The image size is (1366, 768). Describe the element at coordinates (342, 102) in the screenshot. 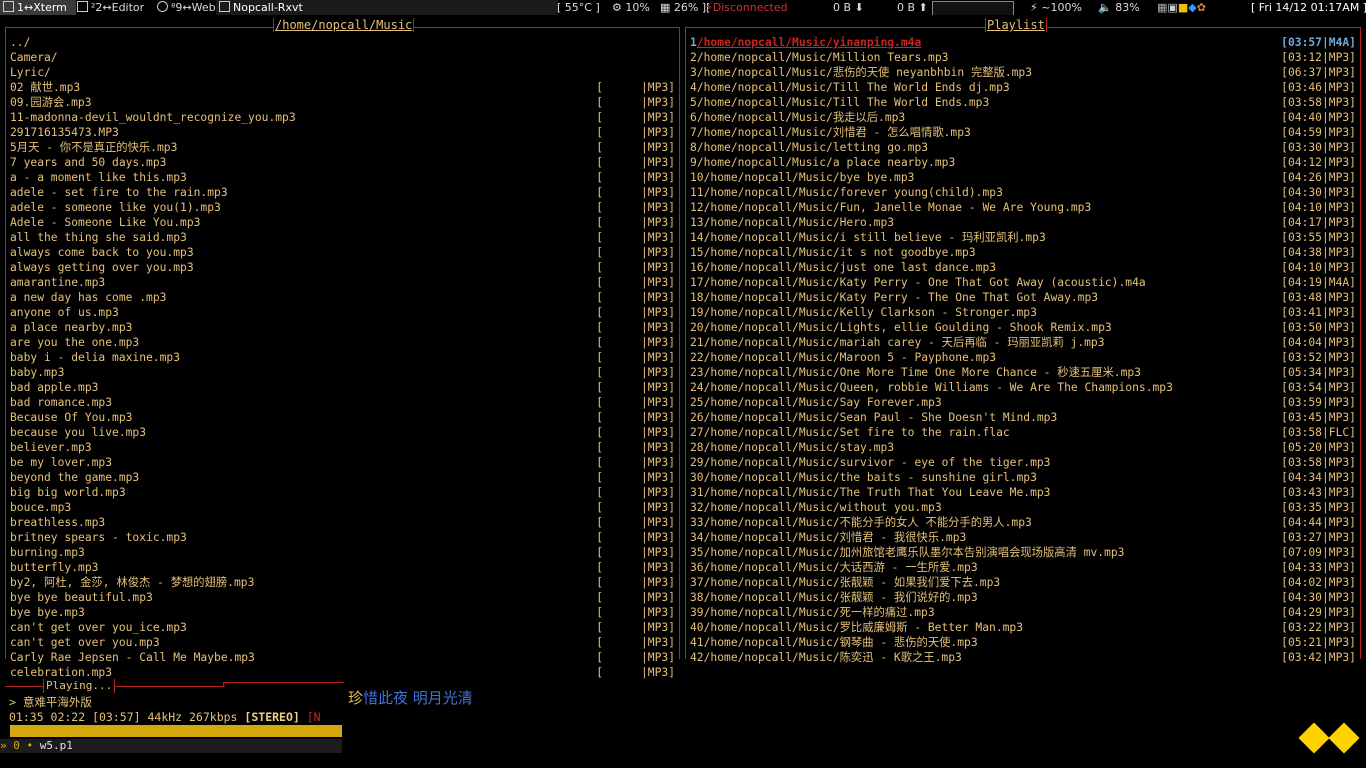

I see `file-item: 09.园游会.mp3 [|MP3]` at that location.